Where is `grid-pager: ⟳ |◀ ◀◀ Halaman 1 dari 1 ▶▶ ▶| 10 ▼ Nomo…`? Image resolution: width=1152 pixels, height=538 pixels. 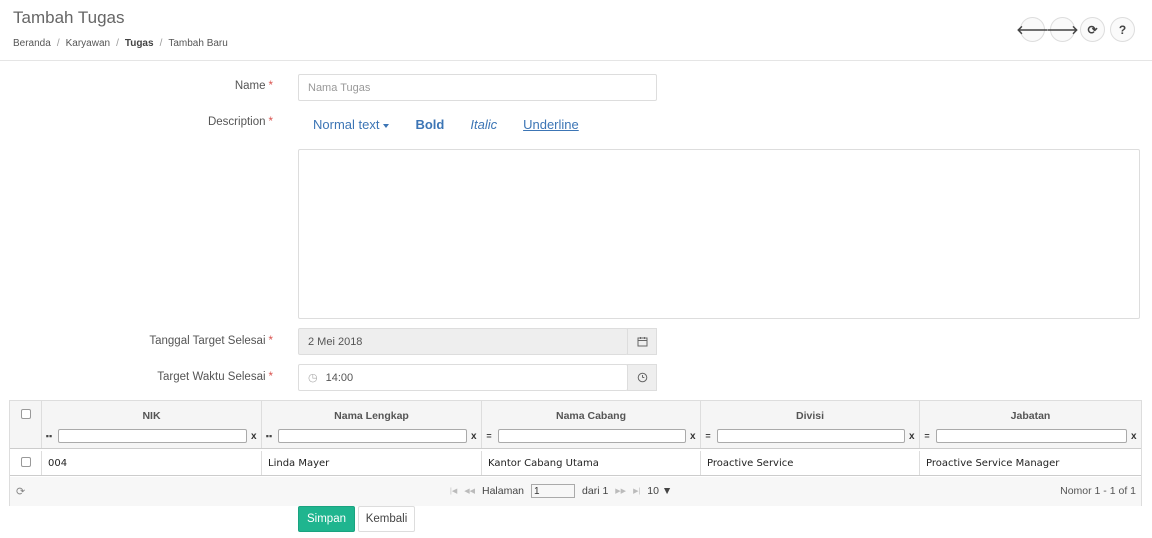
grid-pager: ⟳ |◀ ◀◀ Halaman 1 dari 1 ▶▶ ▶| 10 ▼ Nomo… is located at coordinates (575, 491).